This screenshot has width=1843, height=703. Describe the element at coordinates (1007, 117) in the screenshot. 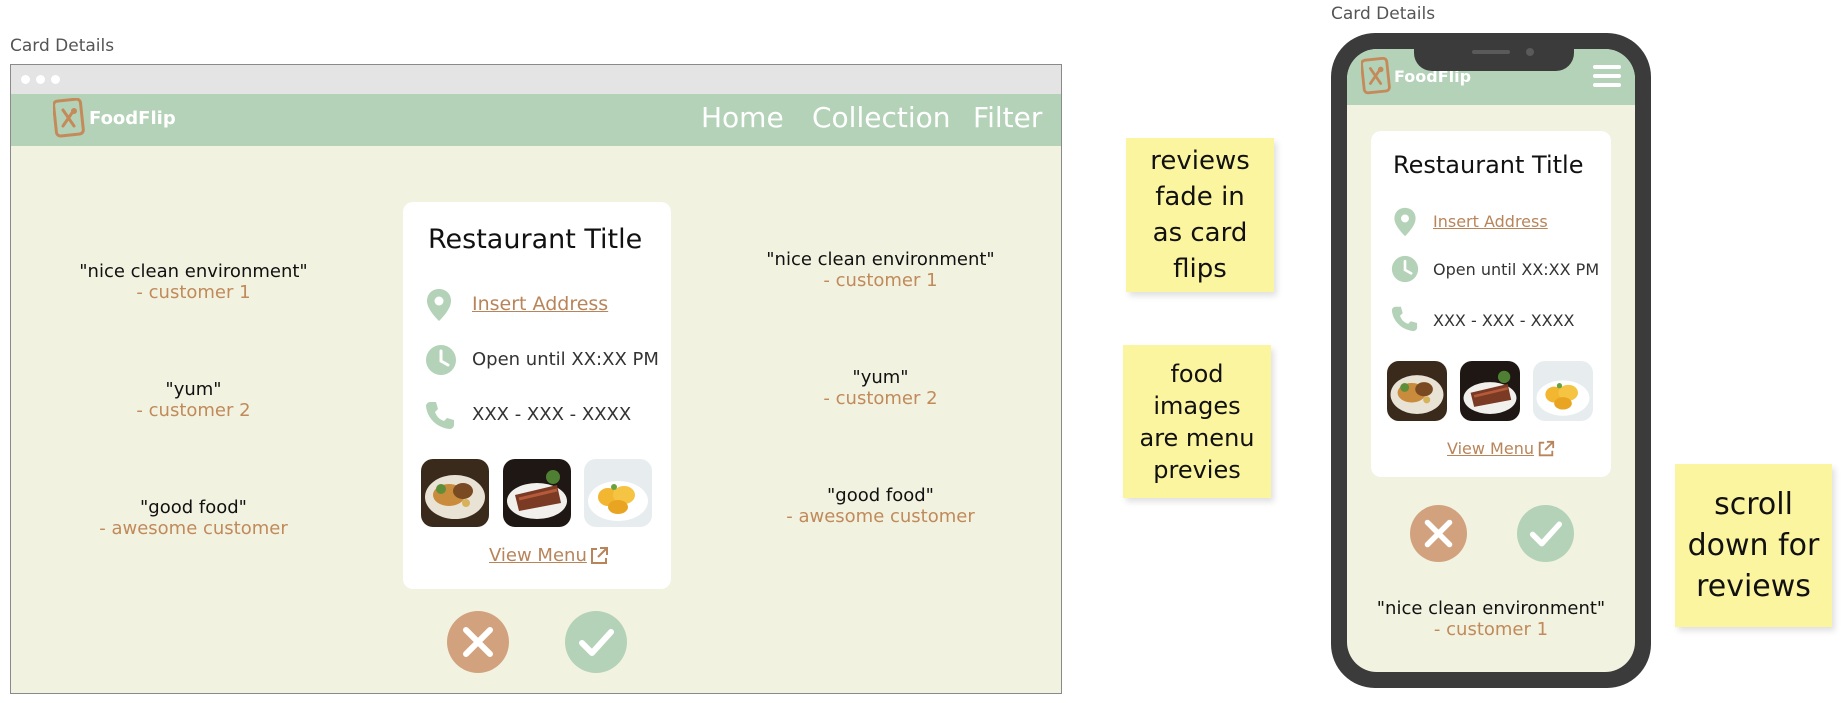

I see `nav-filter: Filter` at that location.